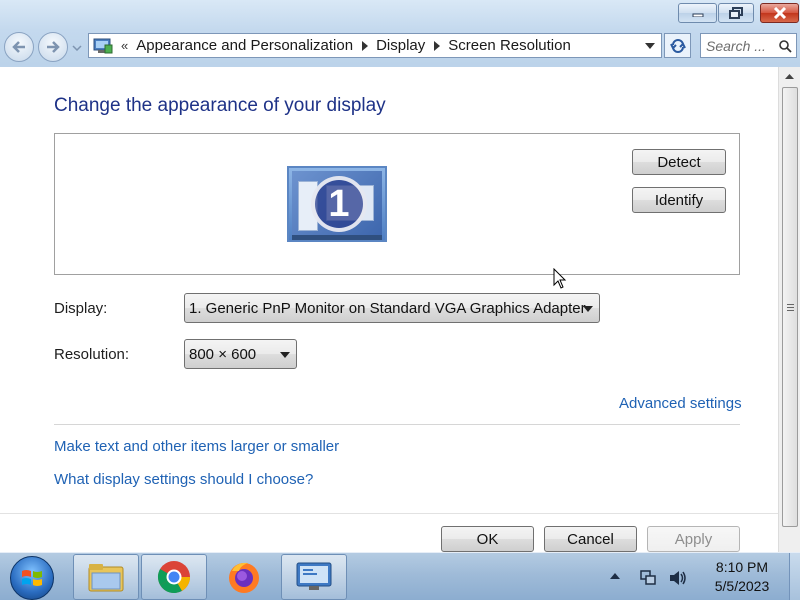 This screenshot has width=800, height=600. I want to click on breadcrumb-display: Display, so click(400, 45).